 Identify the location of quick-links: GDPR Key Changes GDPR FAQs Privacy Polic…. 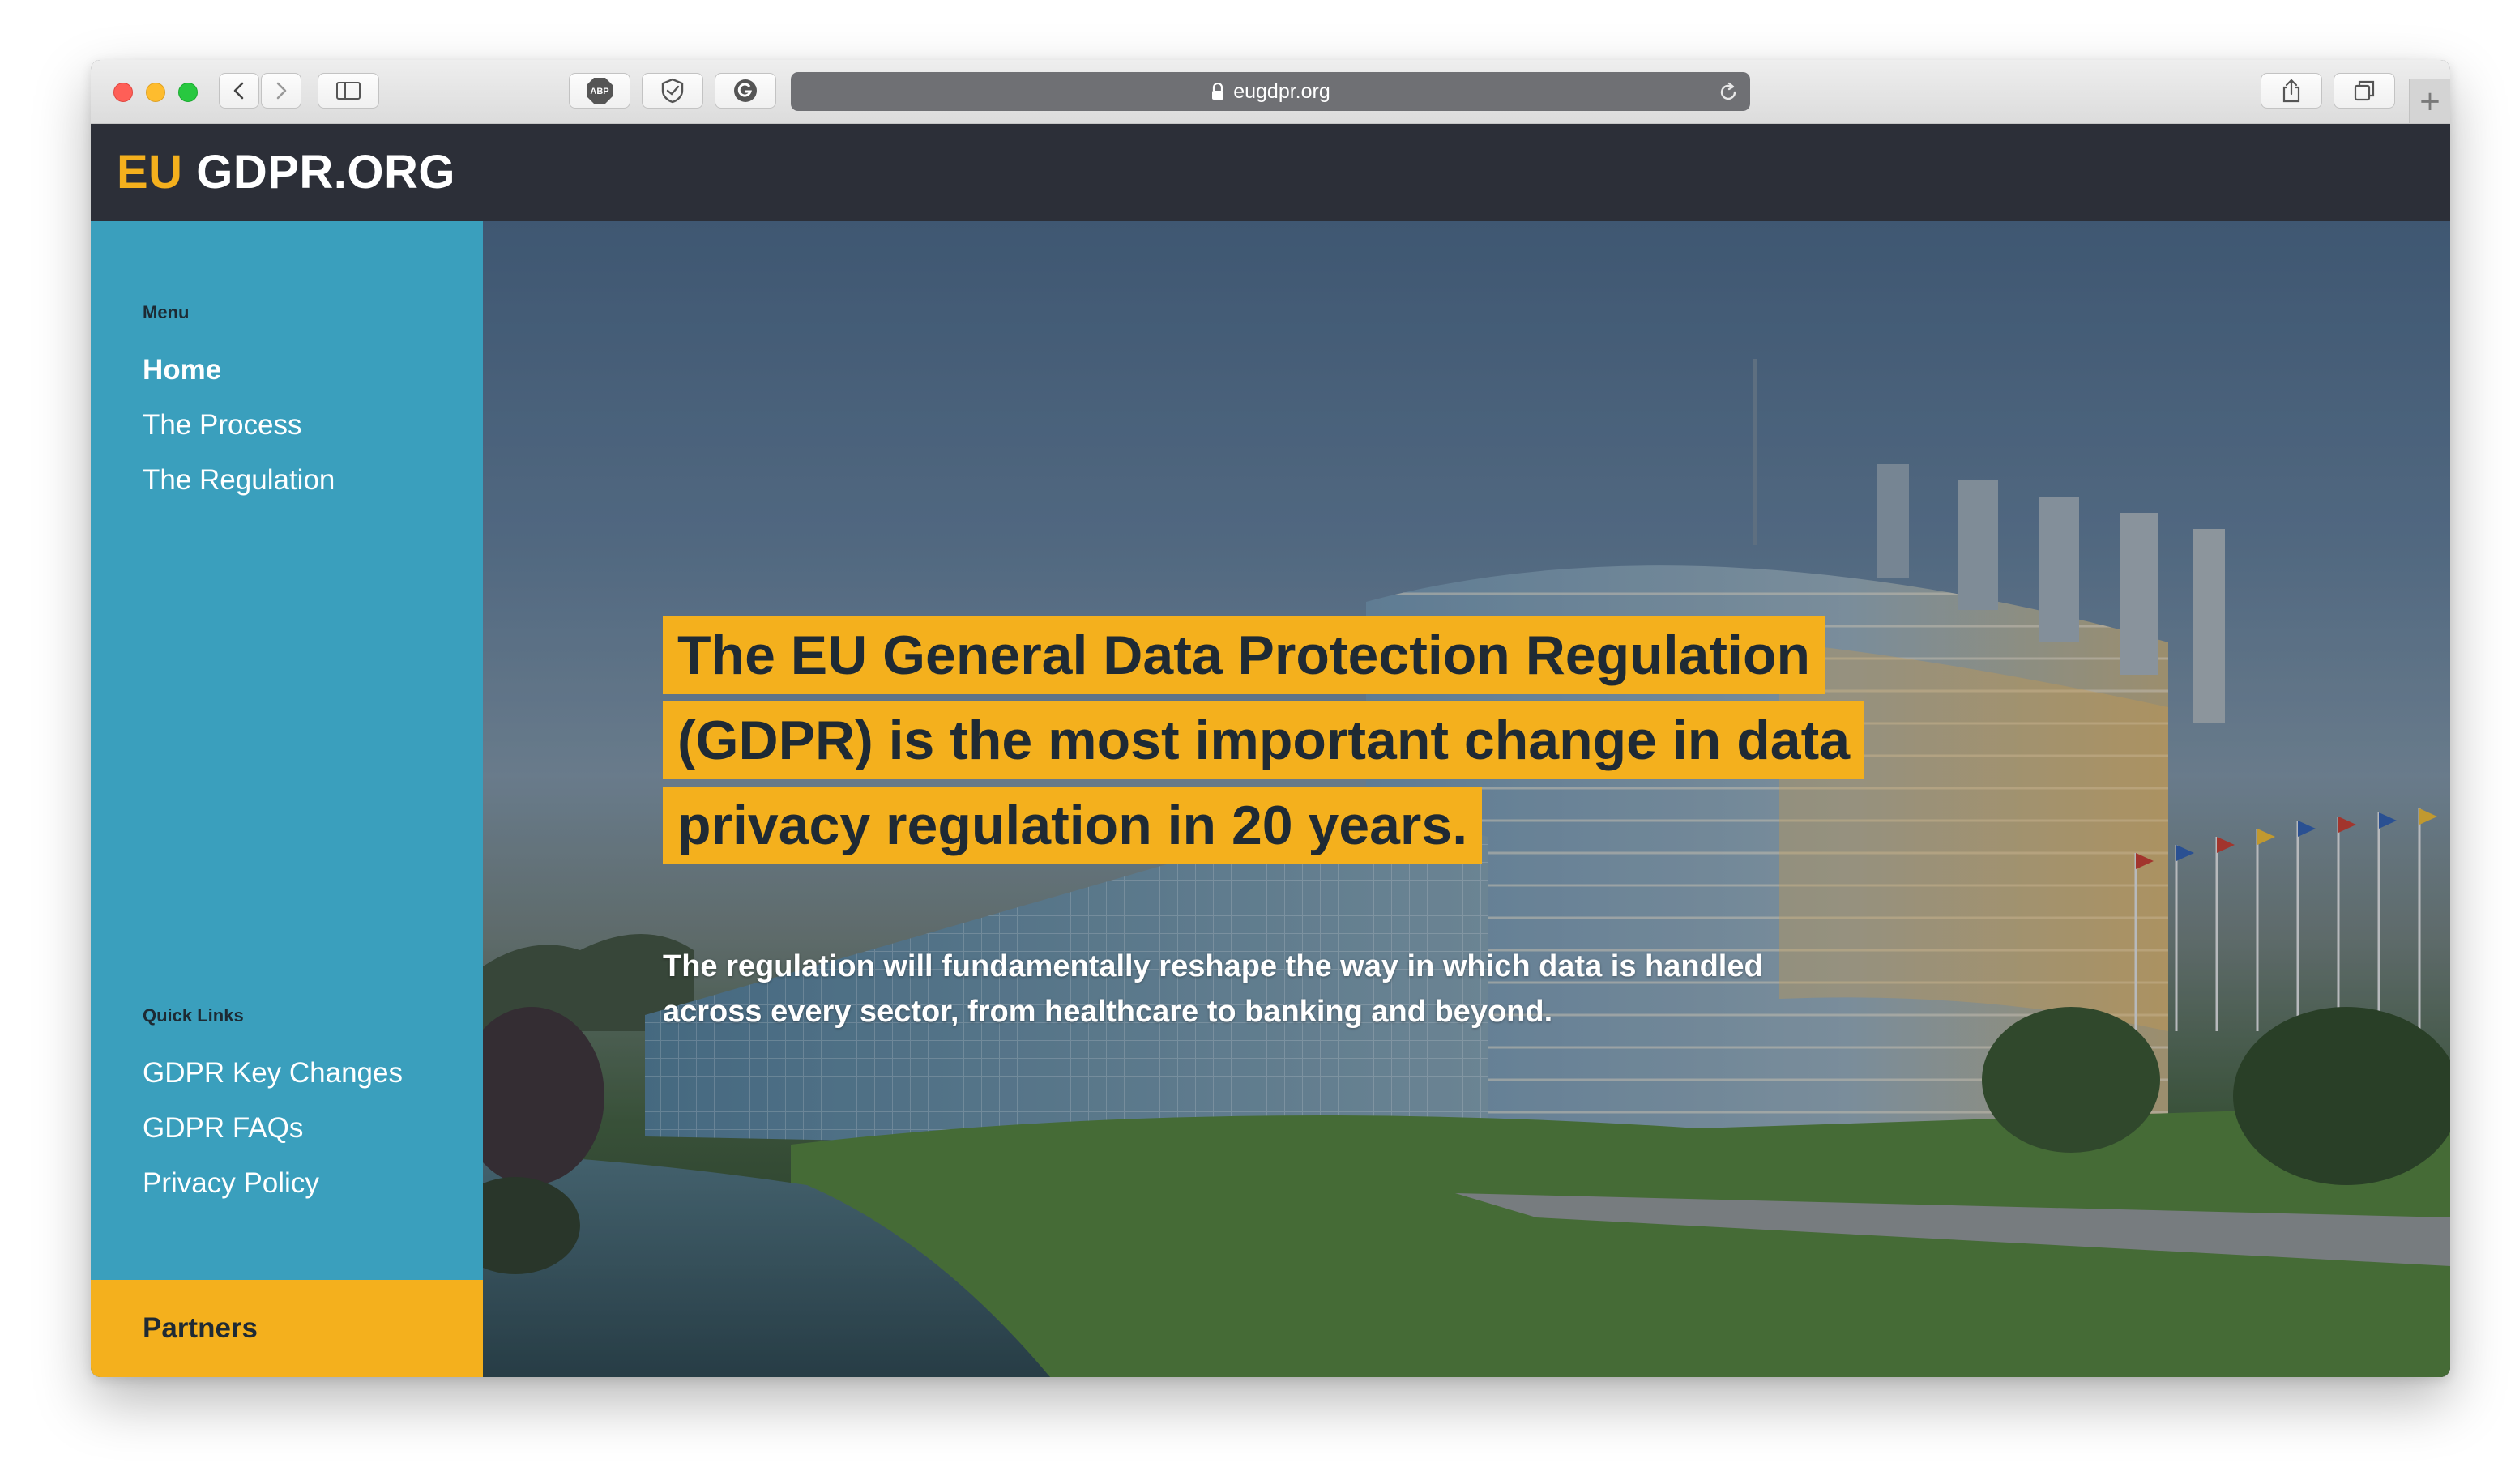
(273, 1128).